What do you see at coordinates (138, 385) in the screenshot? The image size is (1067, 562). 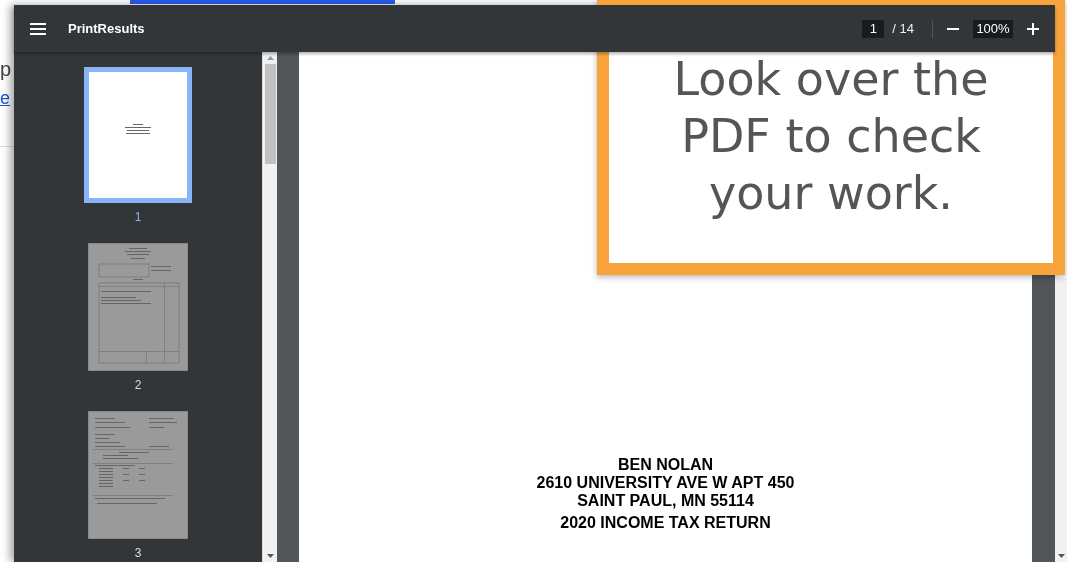 I see `page-number: 2` at bounding box center [138, 385].